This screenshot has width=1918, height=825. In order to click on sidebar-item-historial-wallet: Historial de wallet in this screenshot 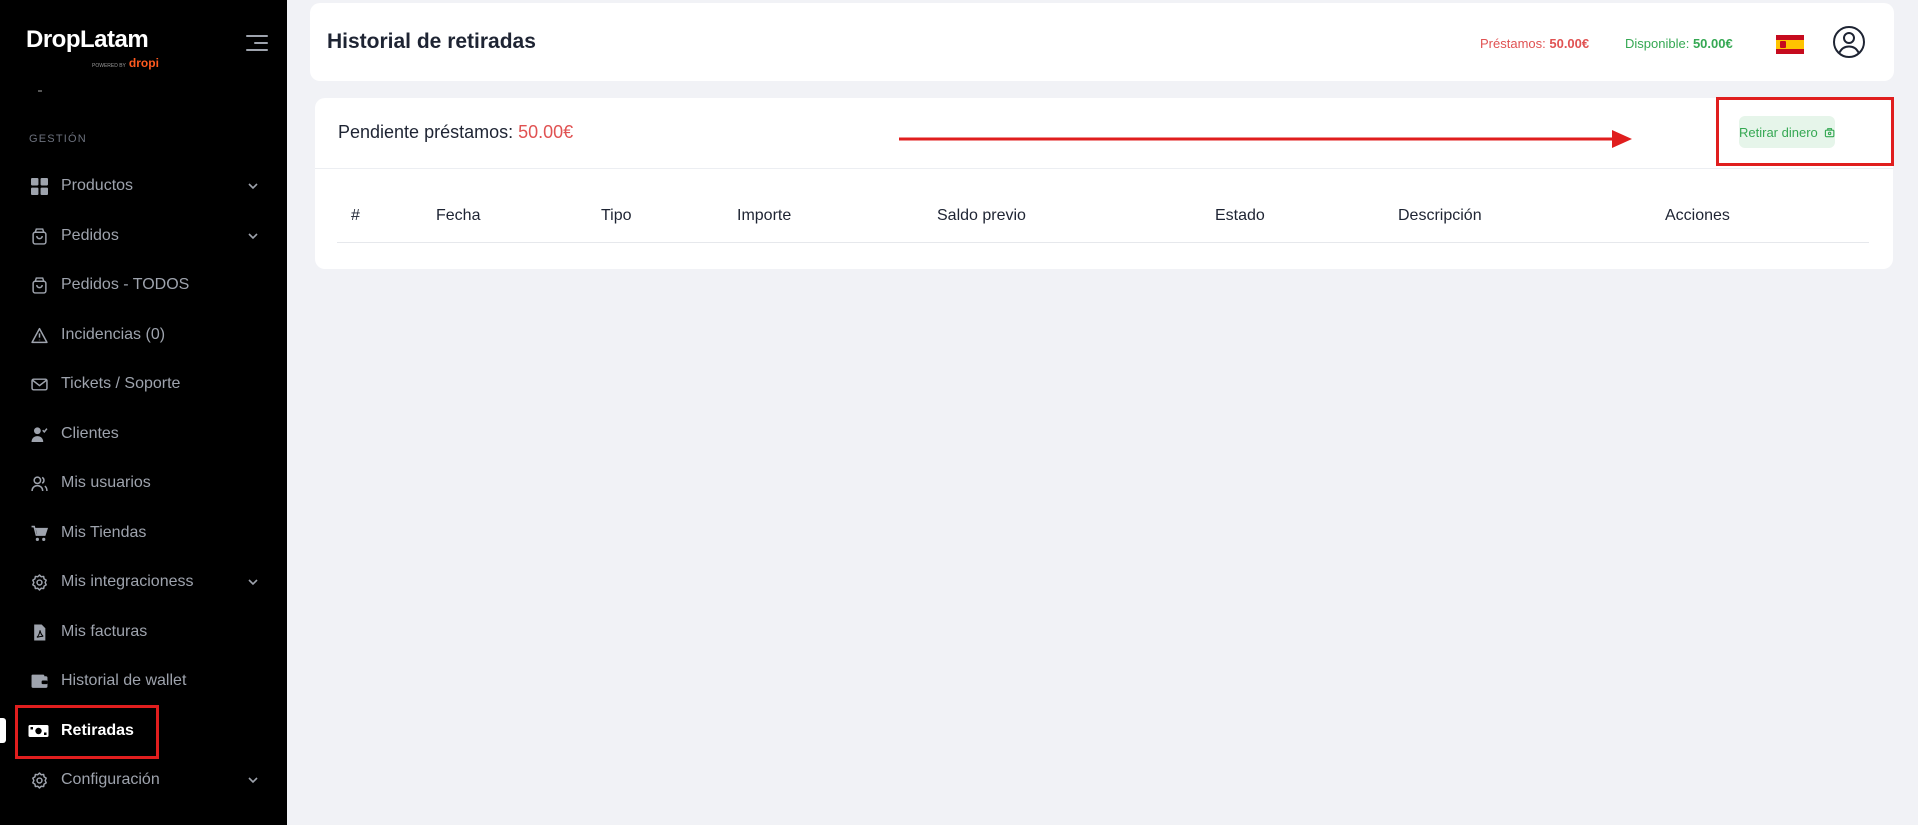, I will do `click(143, 681)`.